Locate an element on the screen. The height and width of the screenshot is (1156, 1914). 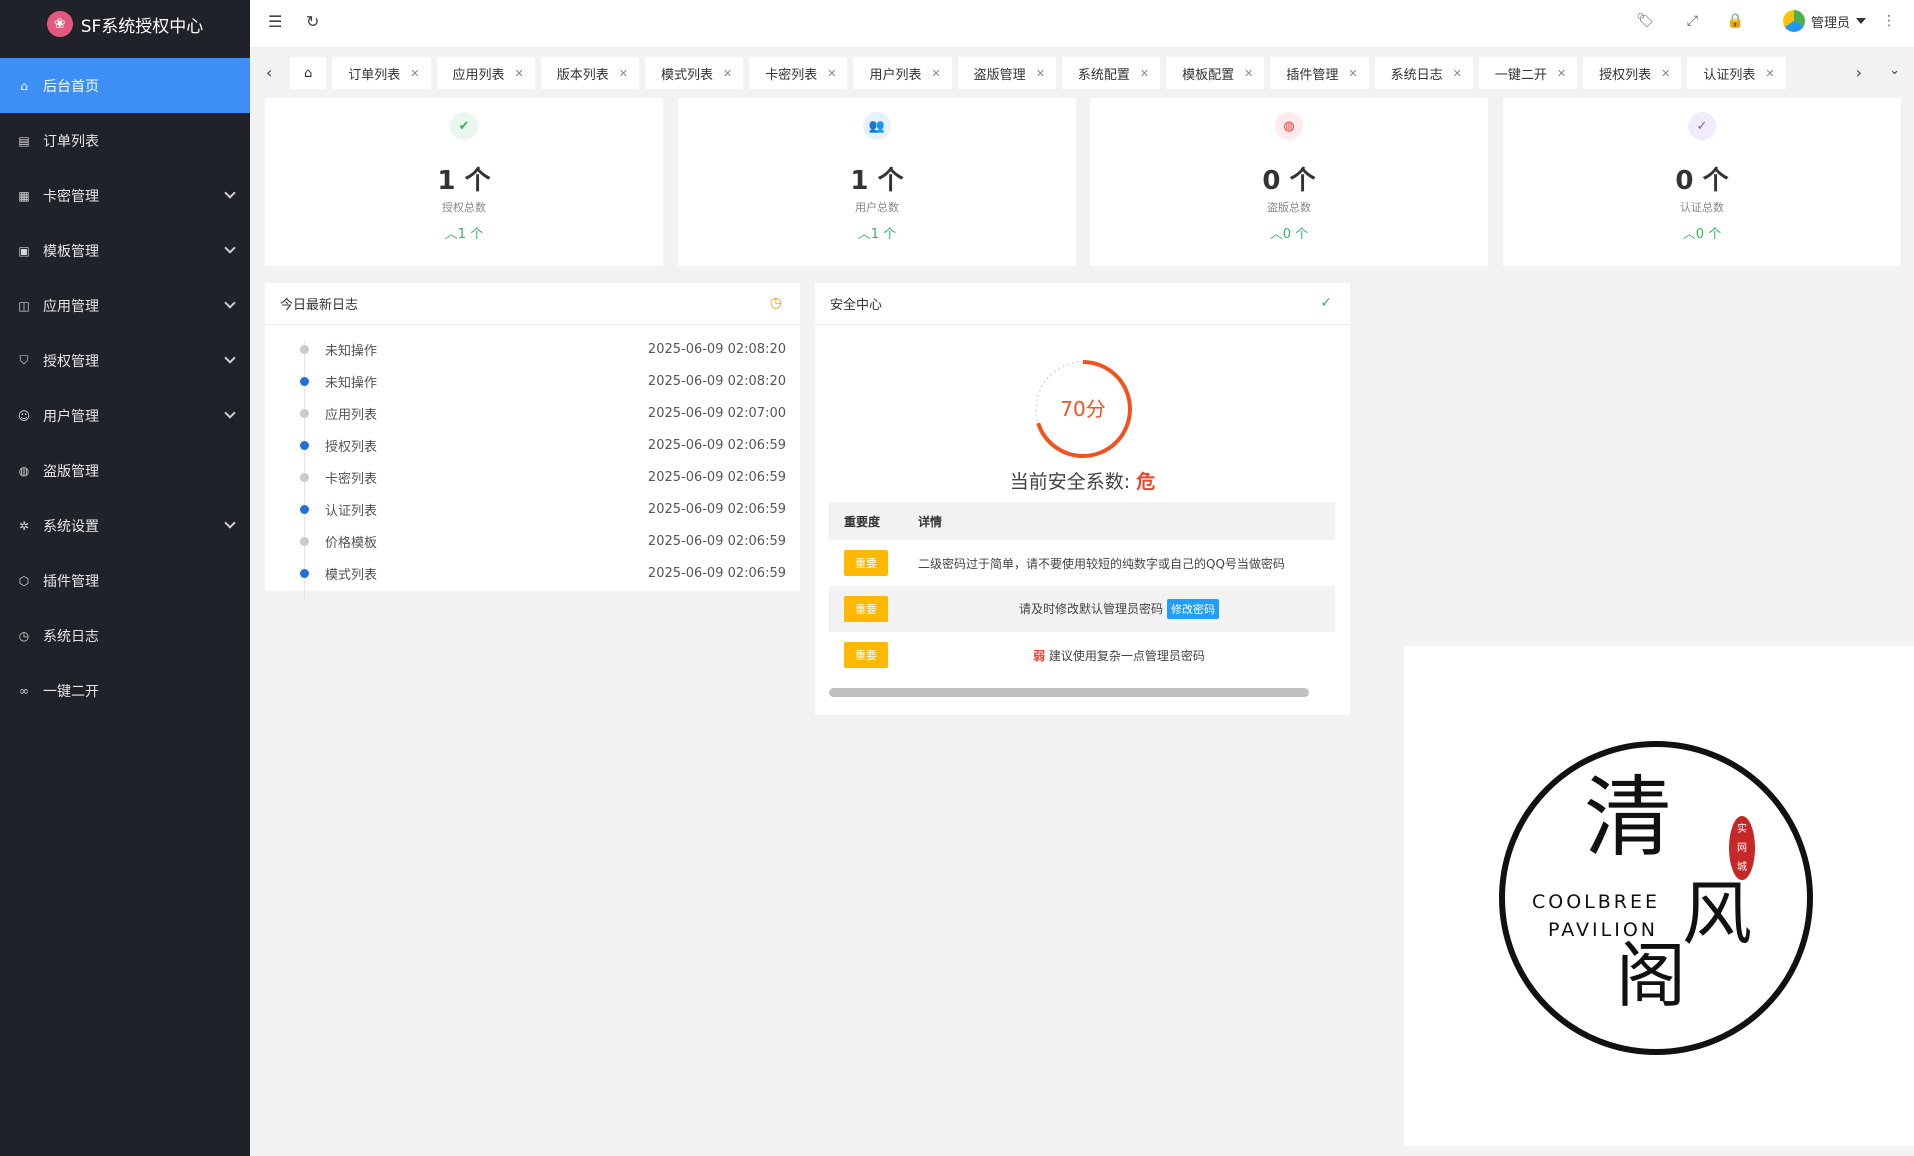
sidebar-item-1: ▤ 订单列表 is located at coordinates (125, 140).